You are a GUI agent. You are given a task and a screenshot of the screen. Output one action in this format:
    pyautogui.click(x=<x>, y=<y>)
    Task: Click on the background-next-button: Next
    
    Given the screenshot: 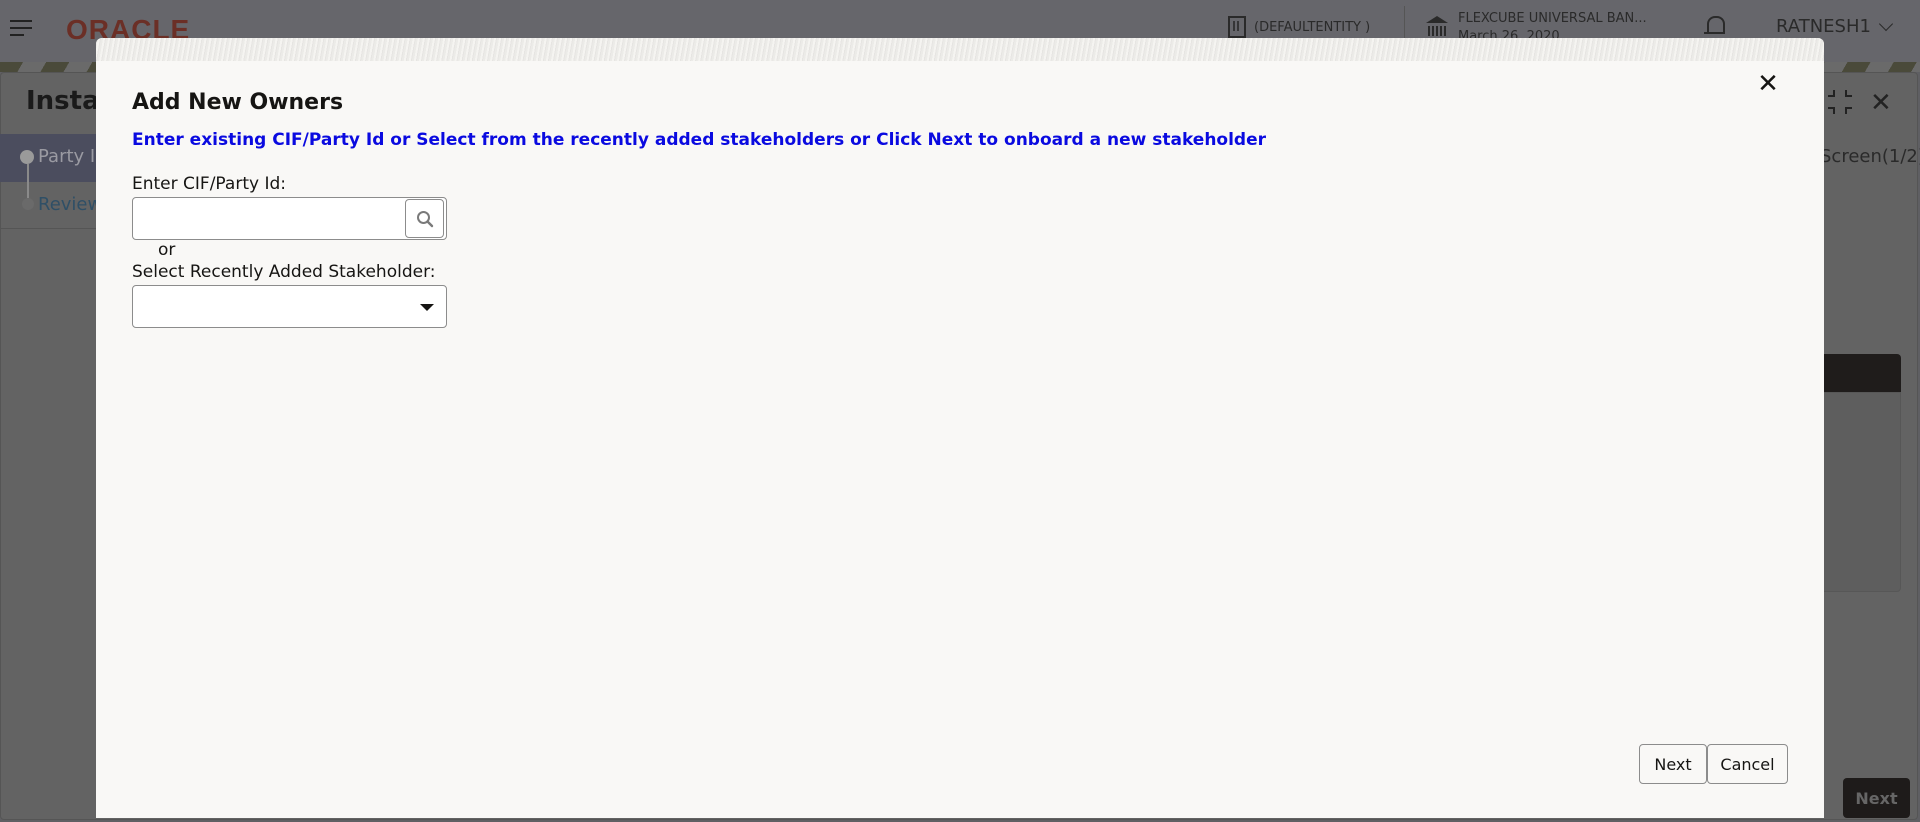 What is the action you would take?
    pyautogui.click(x=1876, y=798)
    